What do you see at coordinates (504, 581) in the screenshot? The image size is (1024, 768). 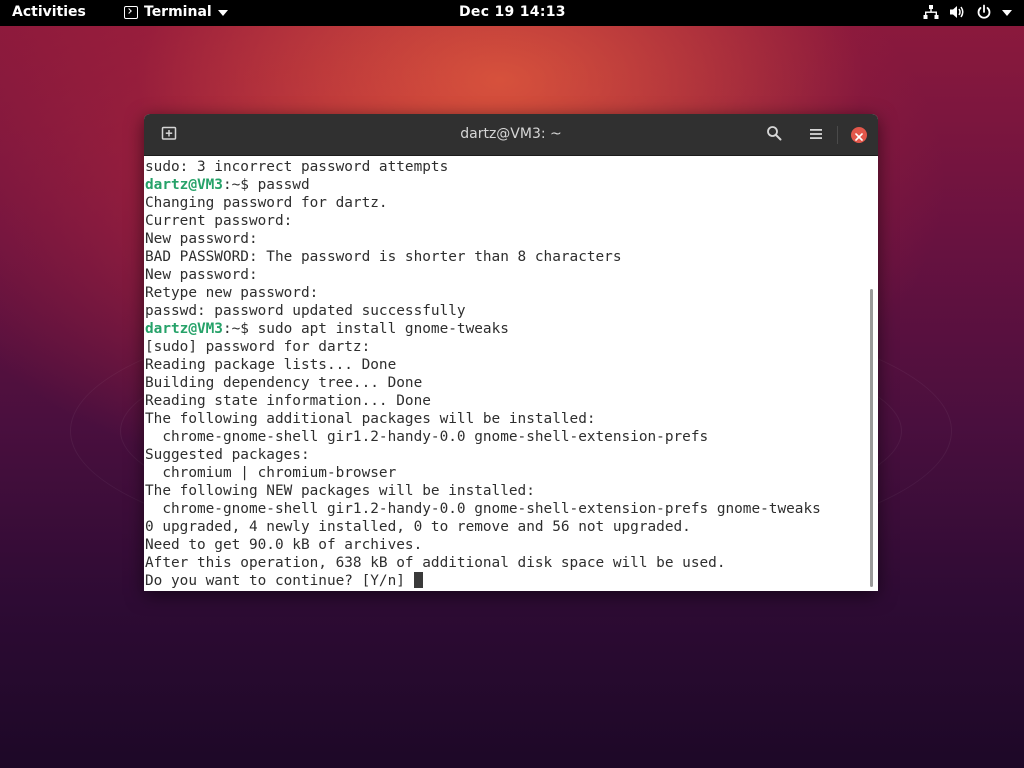 I see `terminal-line: Do you want to continue? [Y/n]` at bounding box center [504, 581].